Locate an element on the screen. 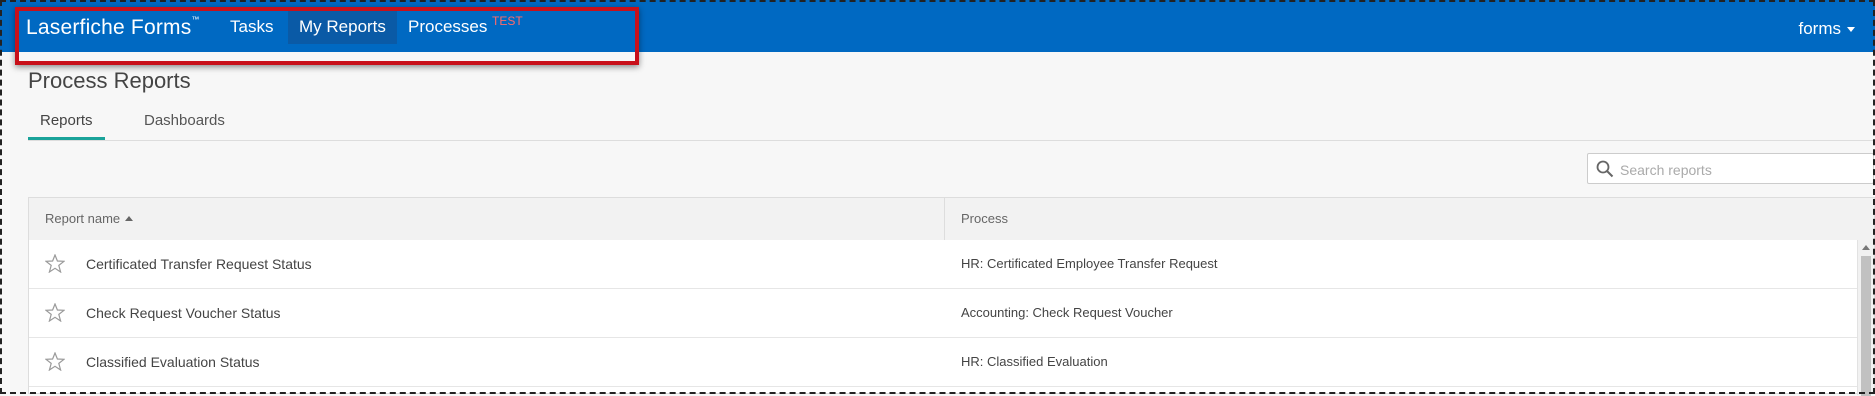 The image size is (1875, 396). search-input is located at coordinates (1740, 170).